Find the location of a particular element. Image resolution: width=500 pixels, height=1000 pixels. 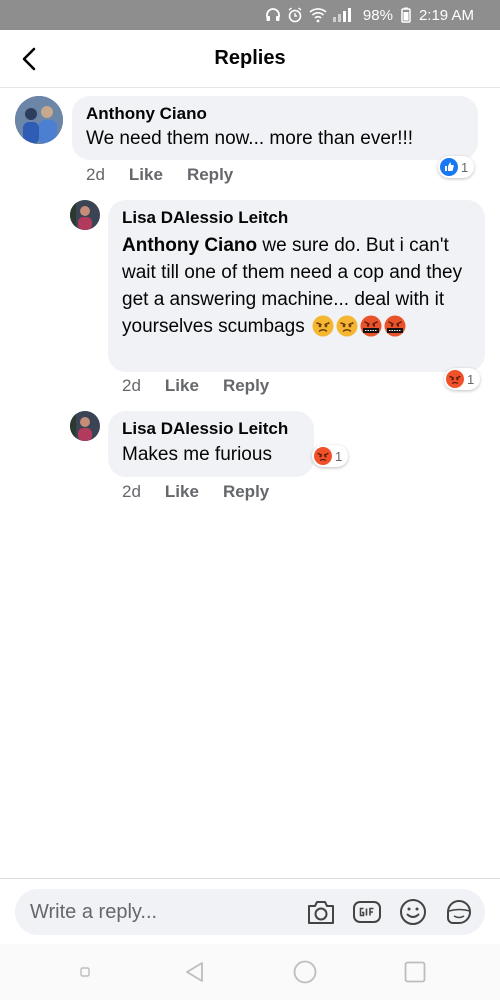

status-time: 2:19 AM is located at coordinates (446, 15).